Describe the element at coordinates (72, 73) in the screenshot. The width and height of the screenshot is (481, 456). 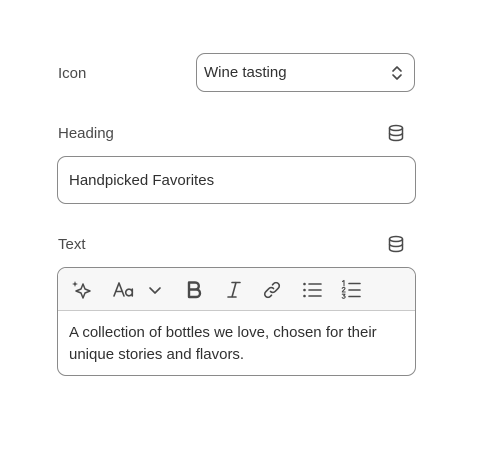
I see `icon-field-label: Icon` at that location.